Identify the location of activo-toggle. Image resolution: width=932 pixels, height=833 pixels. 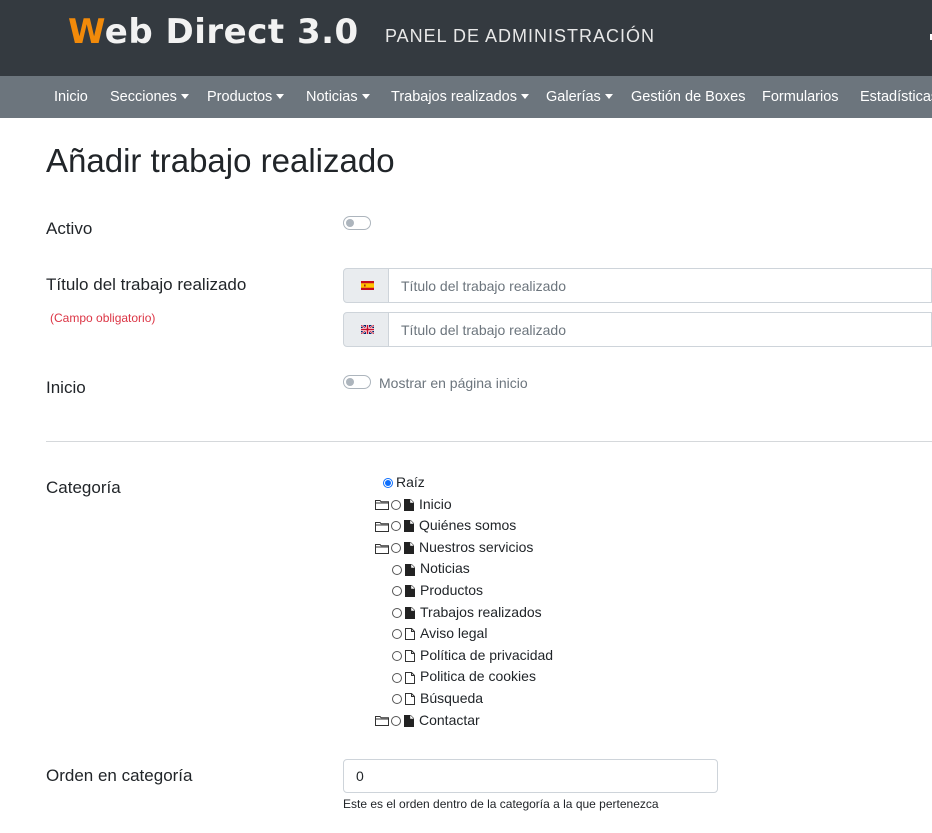
(357, 223).